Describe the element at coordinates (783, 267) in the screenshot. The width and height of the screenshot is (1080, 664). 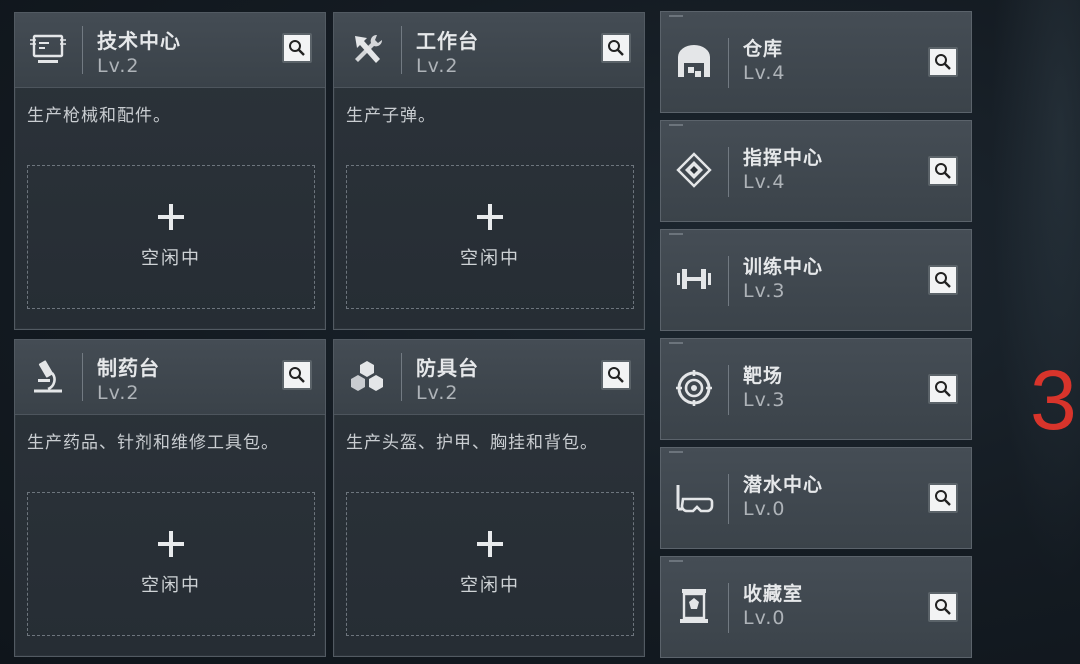
I see `facility-title: 训练中心` at that location.